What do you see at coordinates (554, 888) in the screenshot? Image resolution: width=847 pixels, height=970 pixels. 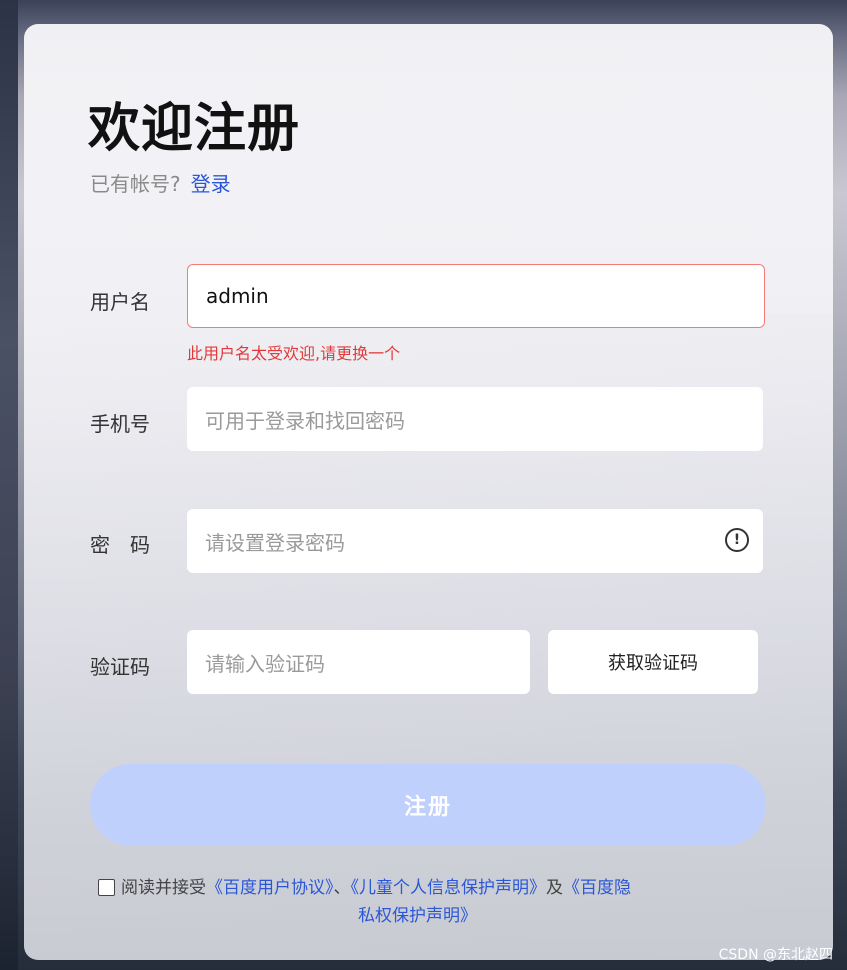 I see `agree-and: 及` at bounding box center [554, 888].